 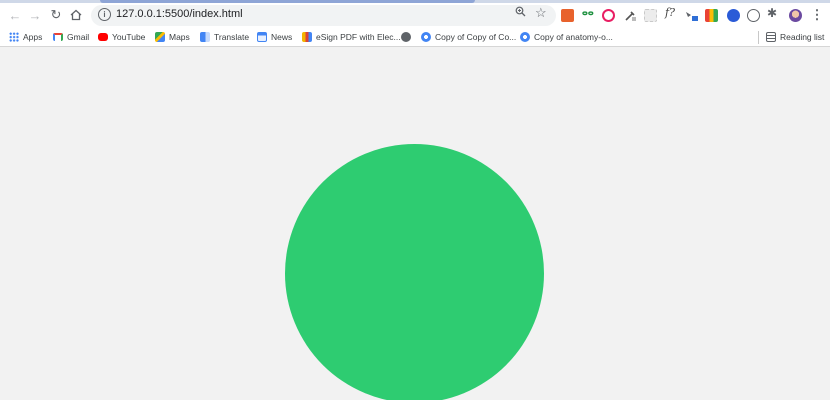 What do you see at coordinates (795, 15) in the screenshot?
I see `profile-avatar` at bounding box center [795, 15].